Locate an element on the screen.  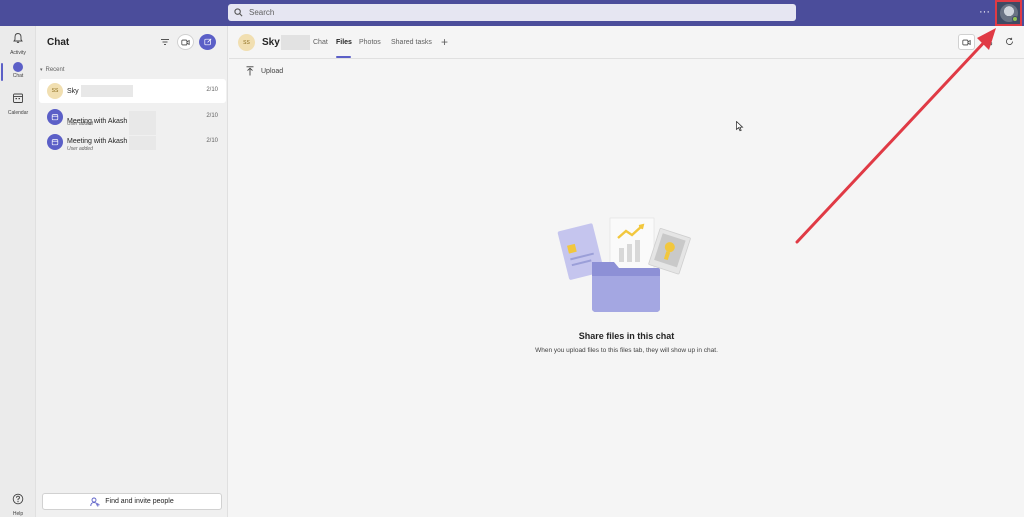
empty-files-illustration is located at coordinates (626, 268).